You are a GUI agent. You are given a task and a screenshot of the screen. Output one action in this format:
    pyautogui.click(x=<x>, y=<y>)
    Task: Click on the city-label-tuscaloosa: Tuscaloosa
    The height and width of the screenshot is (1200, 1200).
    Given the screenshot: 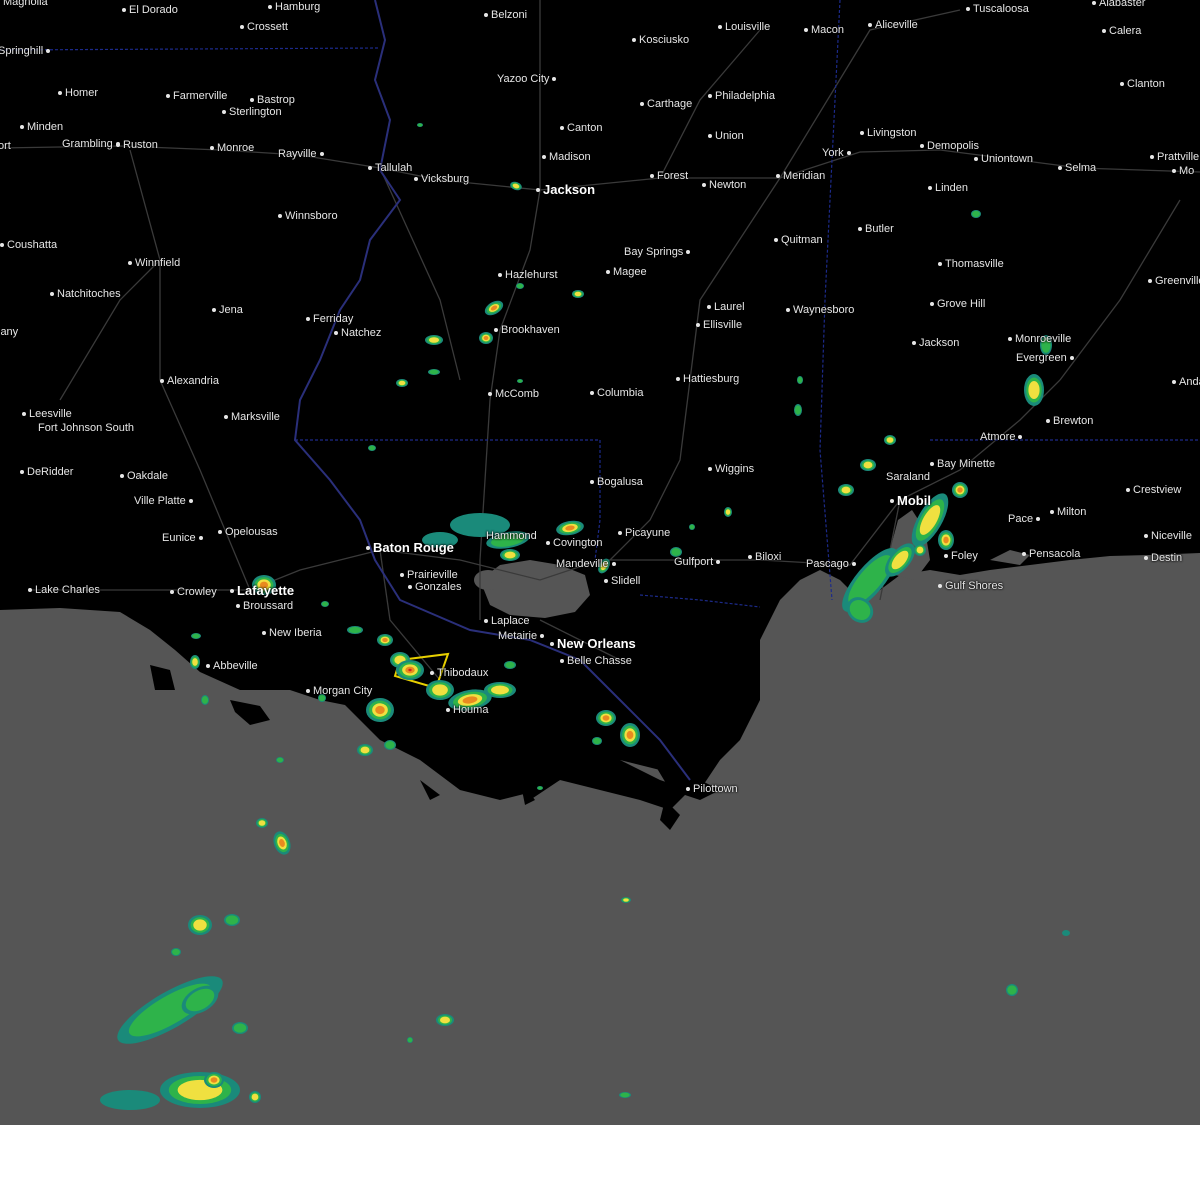 What is the action you would take?
    pyautogui.click(x=997, y=9)
    